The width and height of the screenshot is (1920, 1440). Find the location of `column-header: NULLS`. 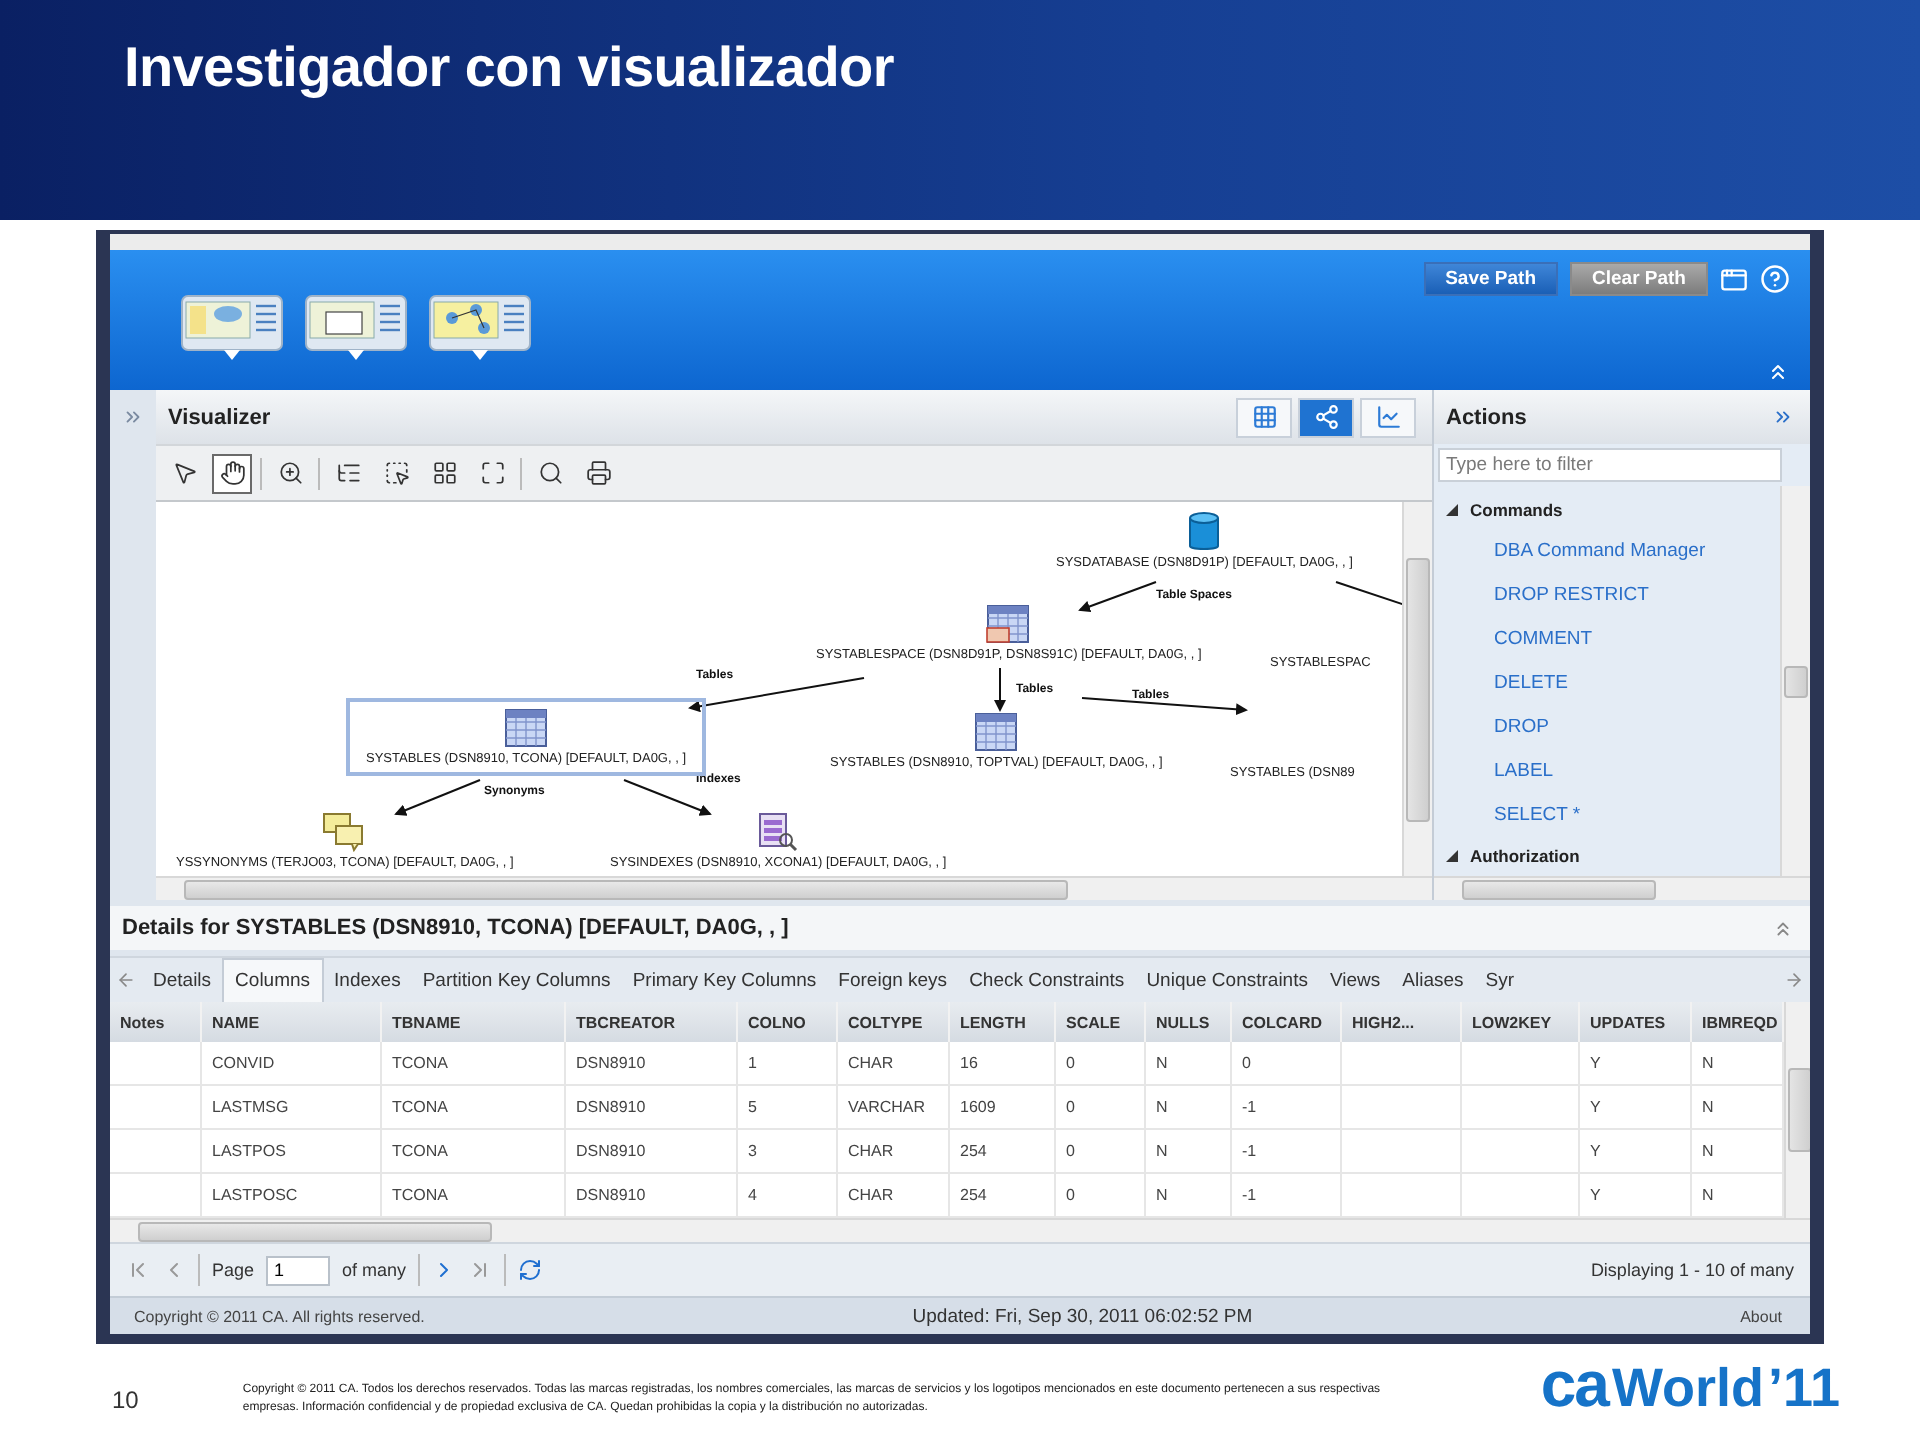

column-header: NULLS is located at coordinates (1189, 1022).